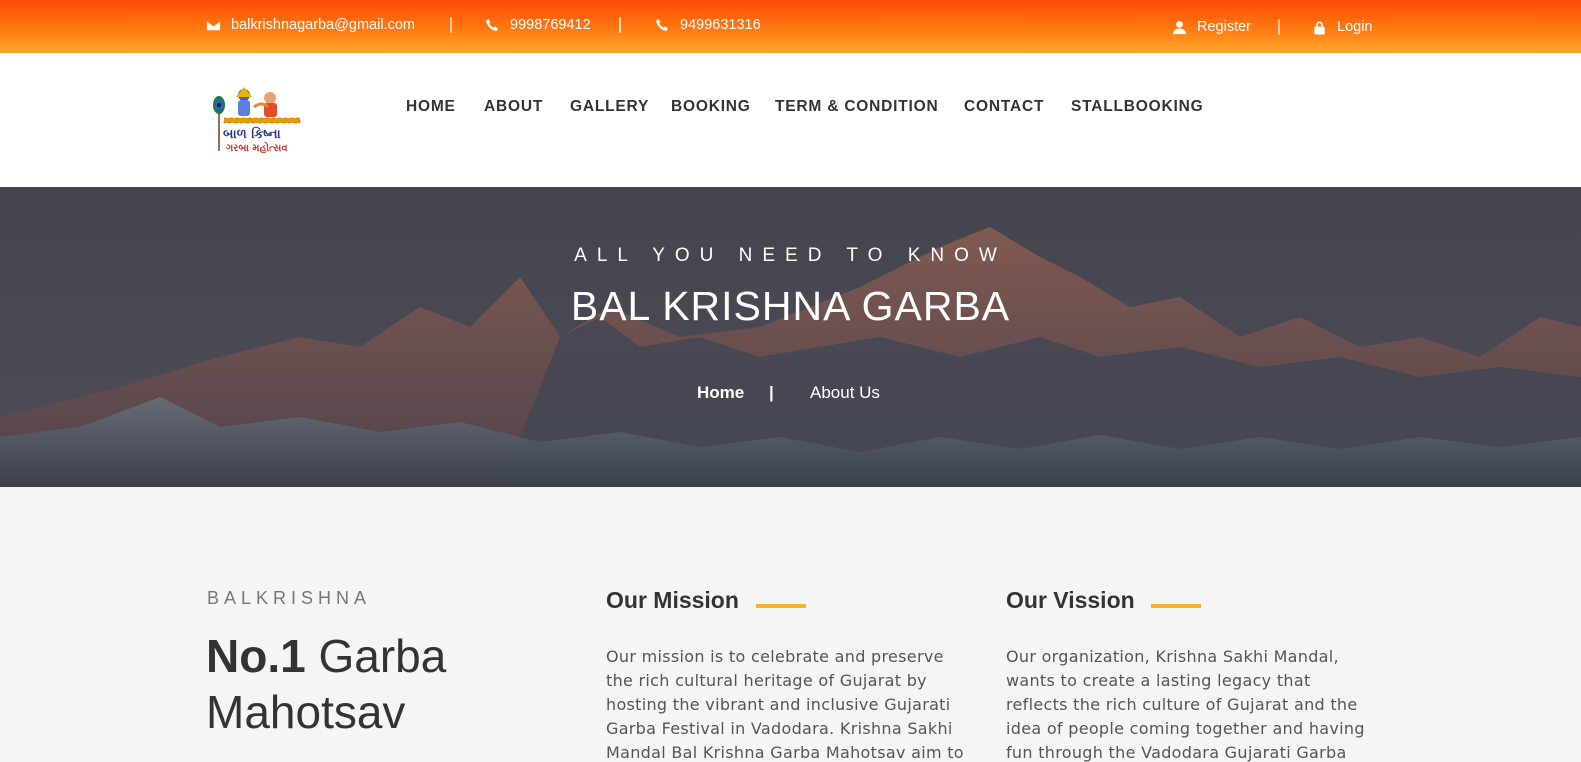  Describe the element at coordinates (790, 306) in the screenshot. I see `page-title: BAL KRISHNA GARBA` at that location.